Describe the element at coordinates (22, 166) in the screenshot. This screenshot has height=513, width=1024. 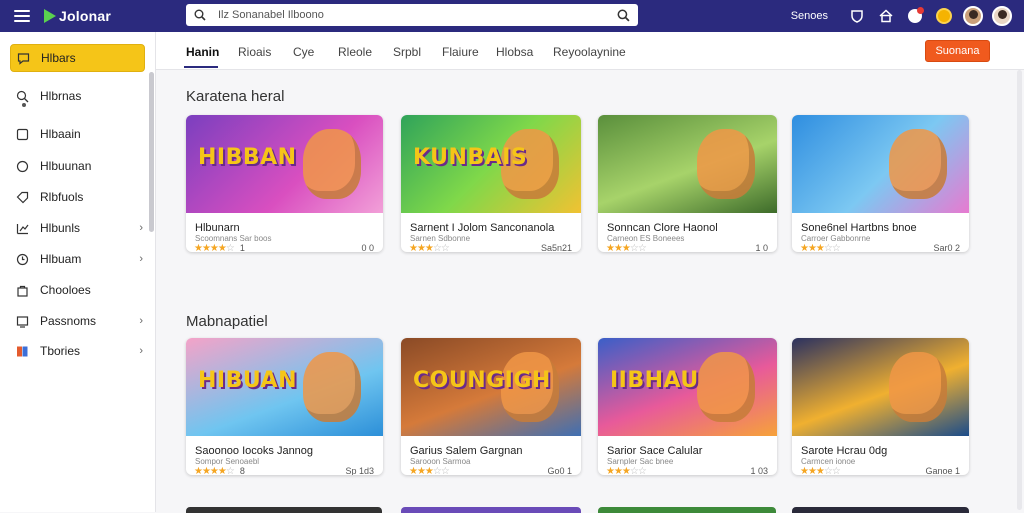
I see `circle-icon` at that location.